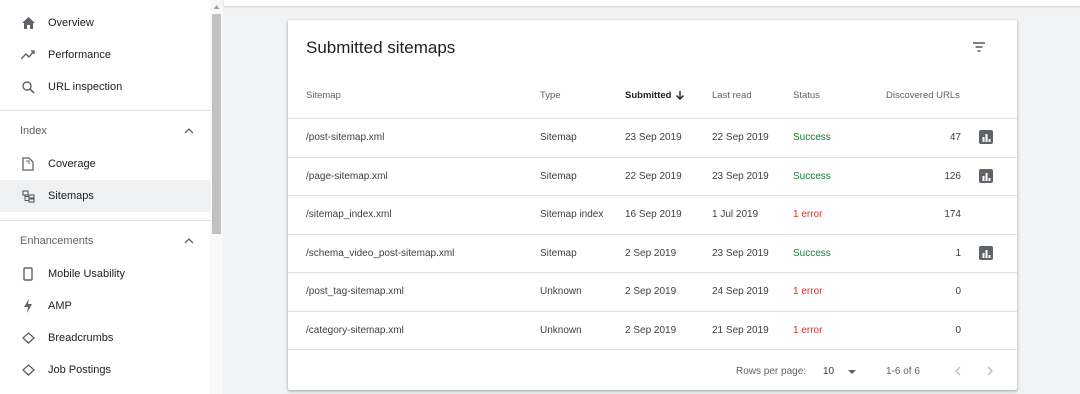  I want to click on sidebar-item-mobile-usability: Mobile Usability, so click(105, 274).